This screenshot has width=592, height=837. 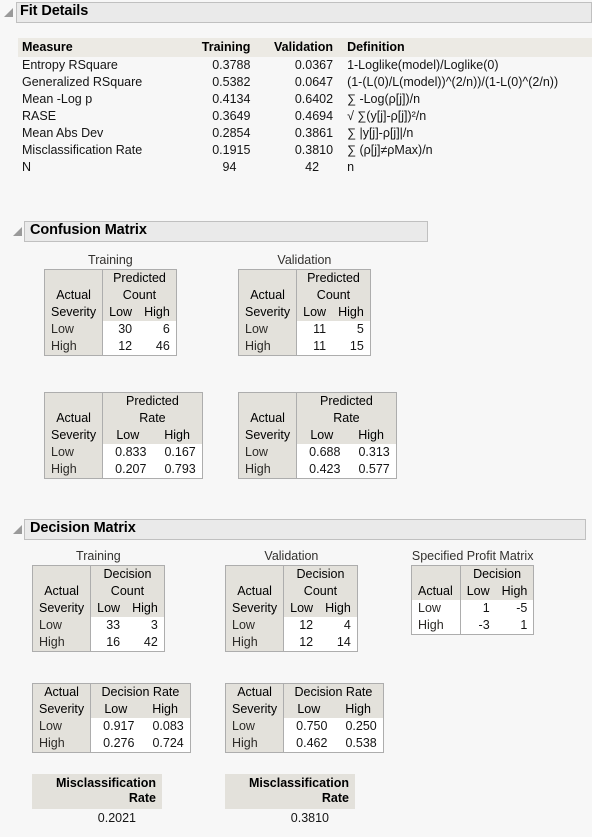 What do you see at coordinates (70, 65) in the screenshot?
I see `fit-measure-label: Entropy RSquare` at bounding box center [70, 65].